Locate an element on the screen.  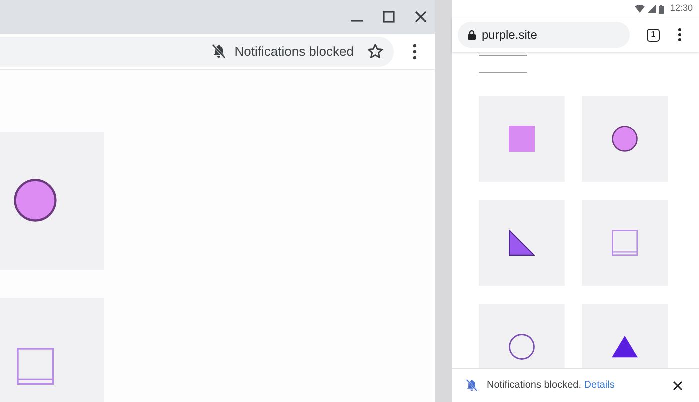
wifi-icon is located at coordinates (640, 9).